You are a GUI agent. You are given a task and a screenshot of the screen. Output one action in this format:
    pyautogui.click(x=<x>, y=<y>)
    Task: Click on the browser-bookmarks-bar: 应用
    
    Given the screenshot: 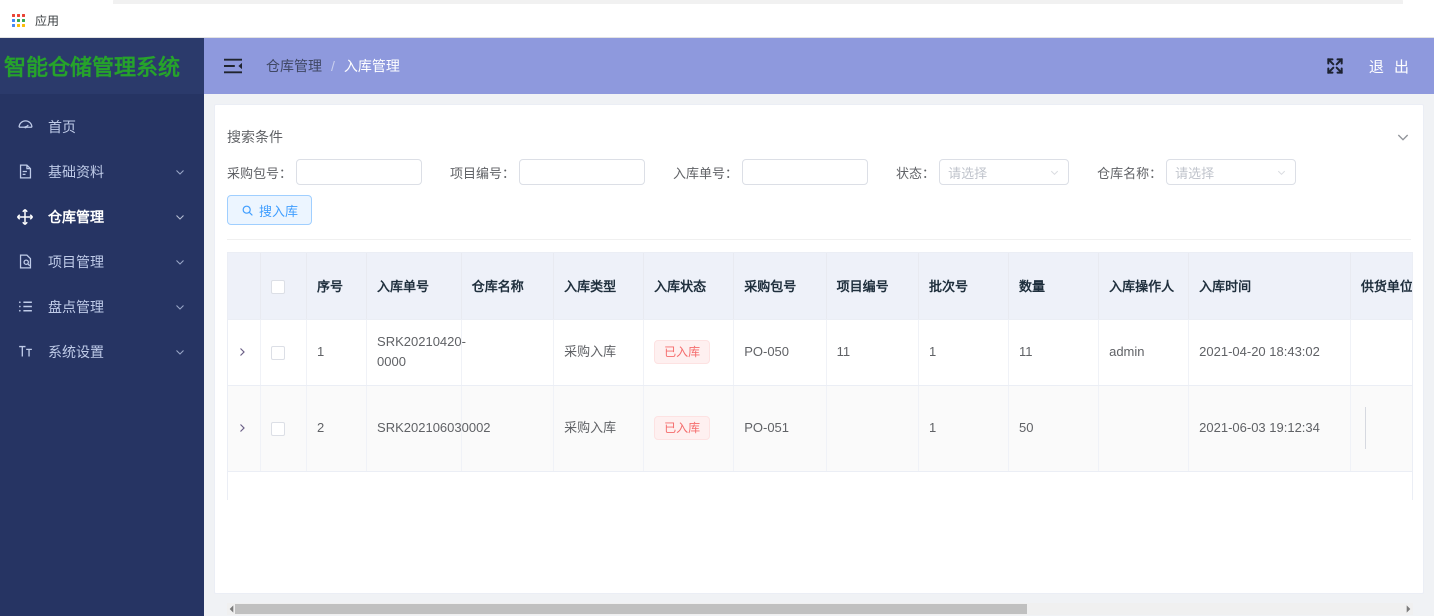 What is the action you would take?
    pyautogui.click(x=717, y=19)
    